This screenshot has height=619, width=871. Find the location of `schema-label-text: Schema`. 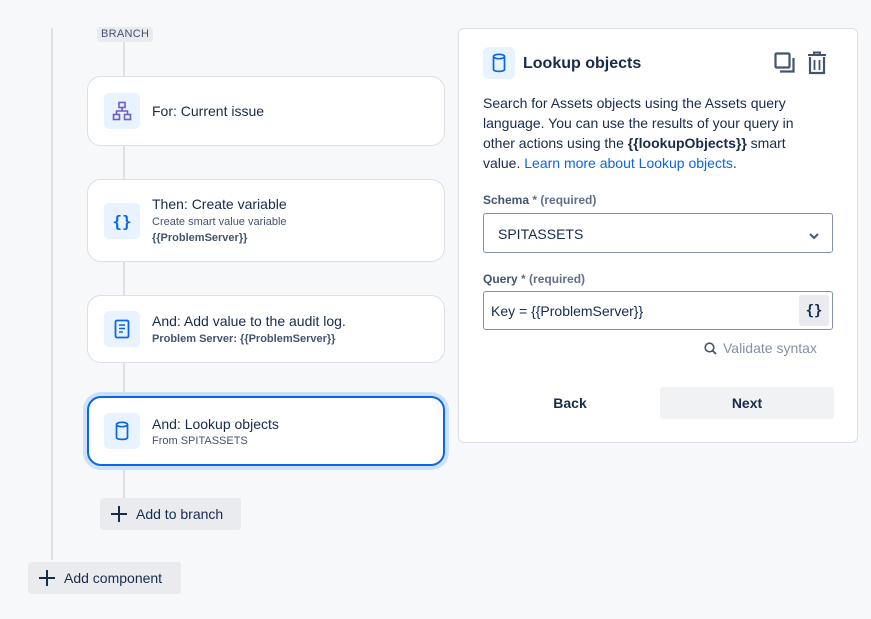

schema-label-text: Schema is located at coordinates (506, 200).